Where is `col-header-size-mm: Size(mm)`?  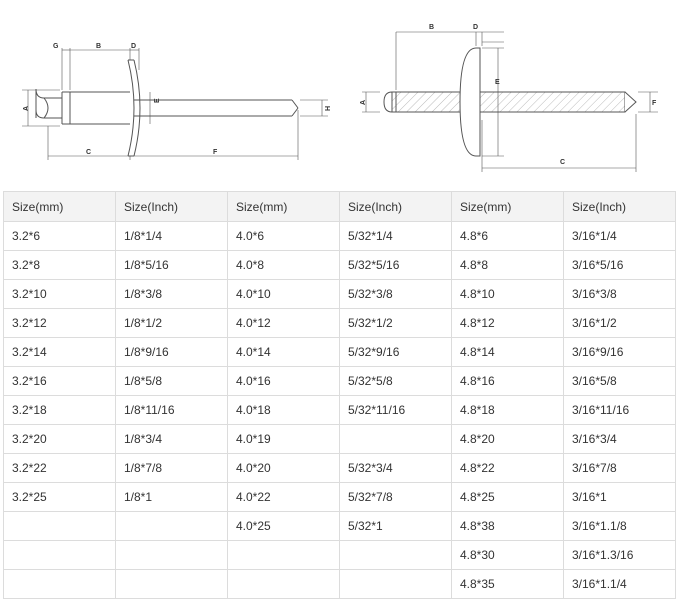
col-header-size-mm: Size(mm) is located at coordinates (507, 206).